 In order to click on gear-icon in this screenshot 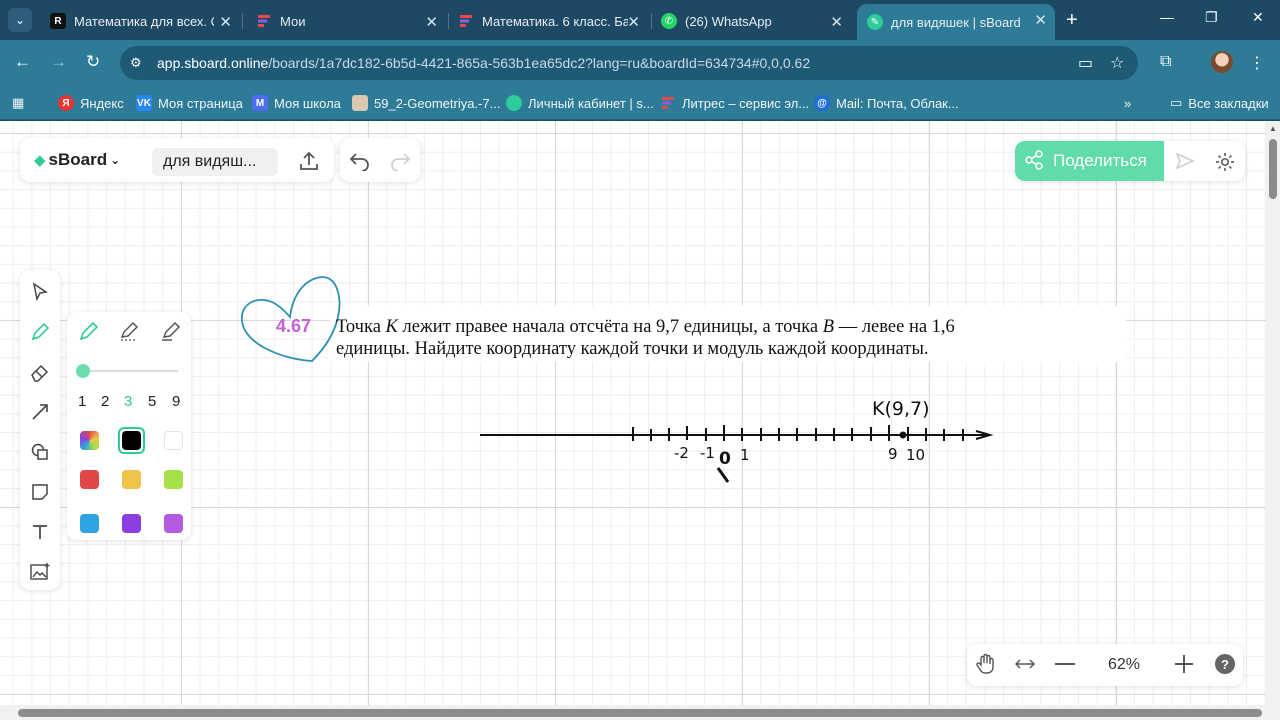, I will do `click(1225, 164)`.